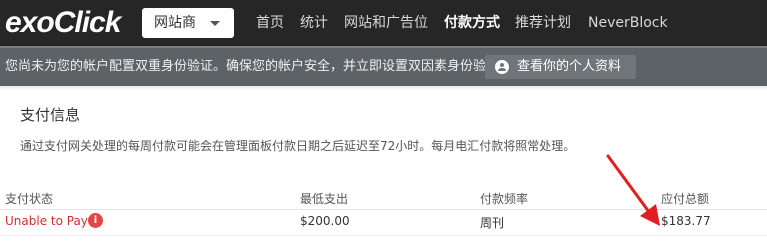  I want to click on logo-text: exoClick, so click(63, 22).